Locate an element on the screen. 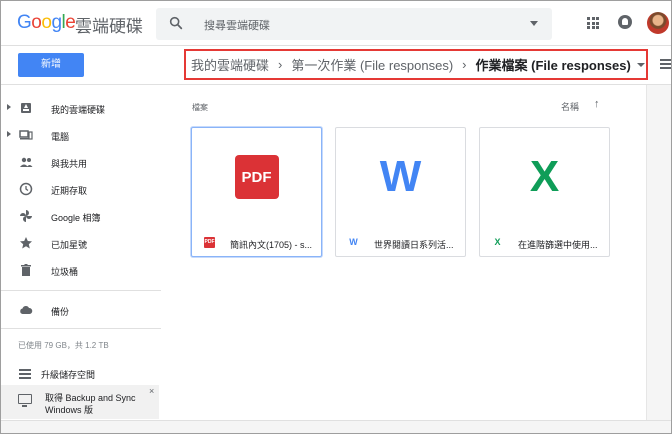  sort-direction-icon: ↑ is located at coordinates (597, 104).